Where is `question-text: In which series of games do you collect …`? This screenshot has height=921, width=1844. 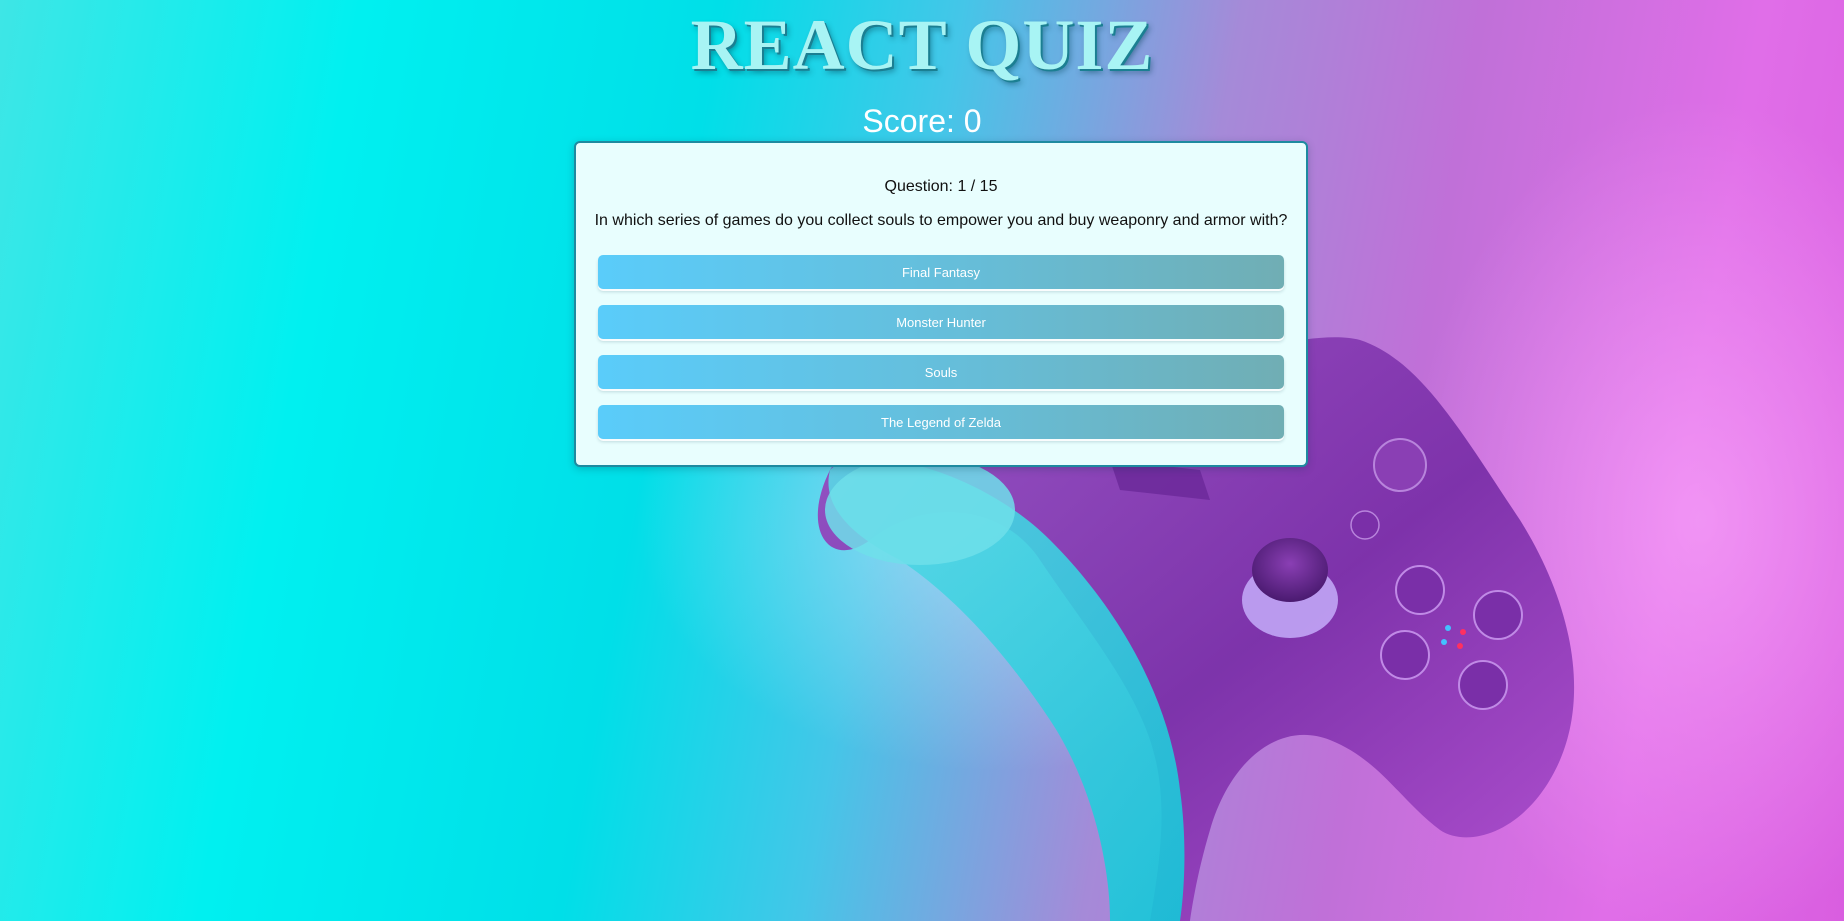 question-text: In which series of games do you collect … is located at coordinates (941, 220).